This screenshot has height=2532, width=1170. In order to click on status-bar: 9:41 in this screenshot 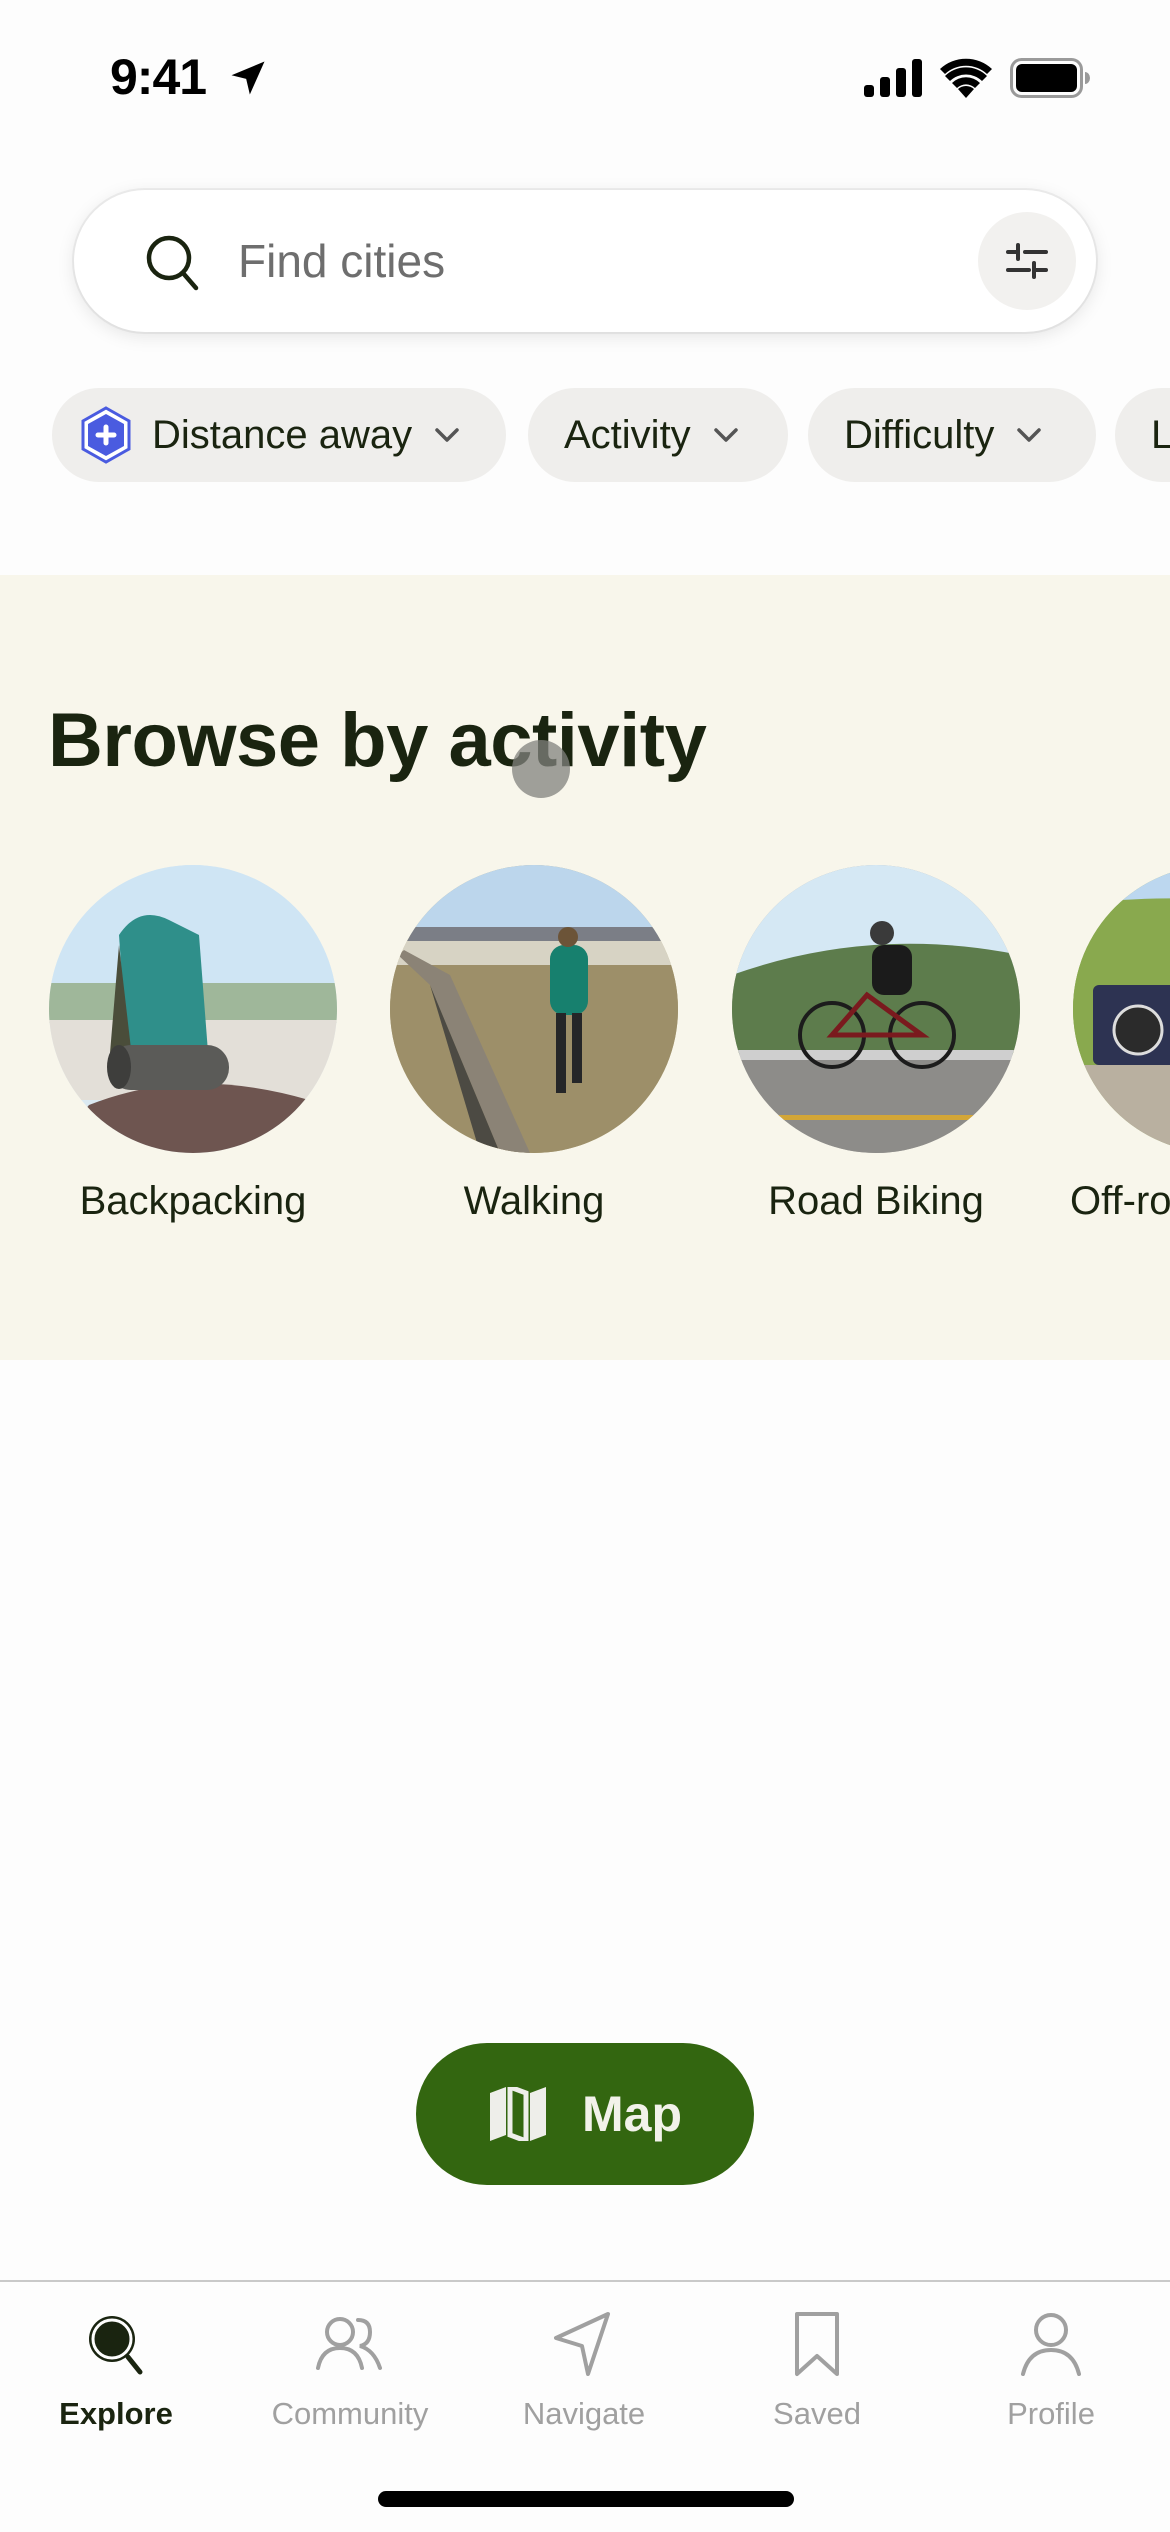, I will do `click(585, 75)`.